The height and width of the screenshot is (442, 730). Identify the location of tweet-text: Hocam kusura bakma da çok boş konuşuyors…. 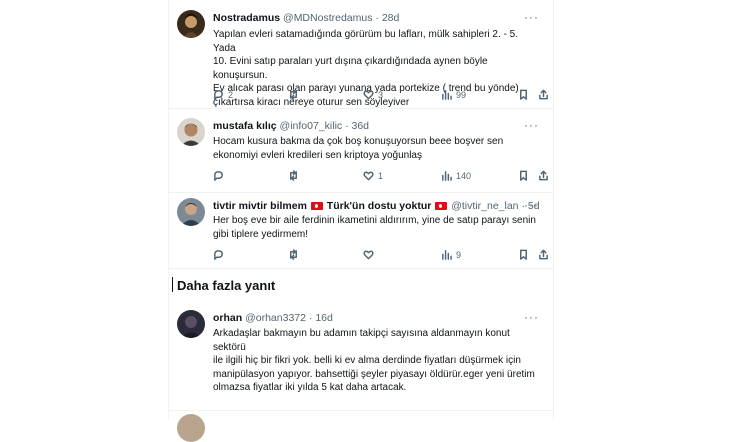
(376, 148).